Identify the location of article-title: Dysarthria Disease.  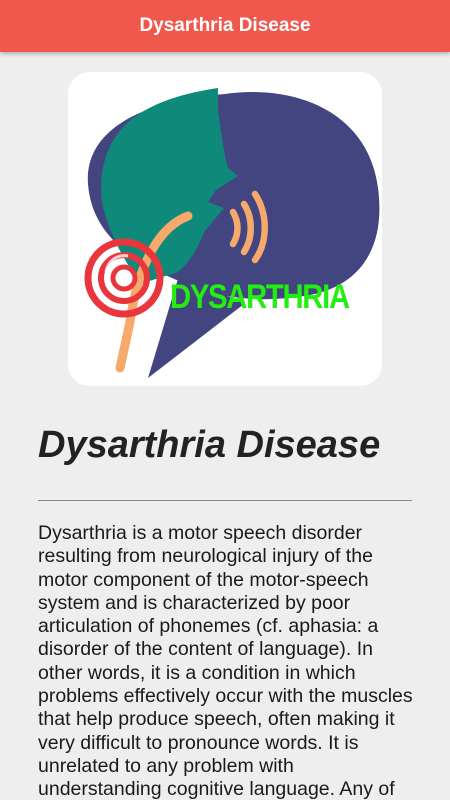
(209, 445).